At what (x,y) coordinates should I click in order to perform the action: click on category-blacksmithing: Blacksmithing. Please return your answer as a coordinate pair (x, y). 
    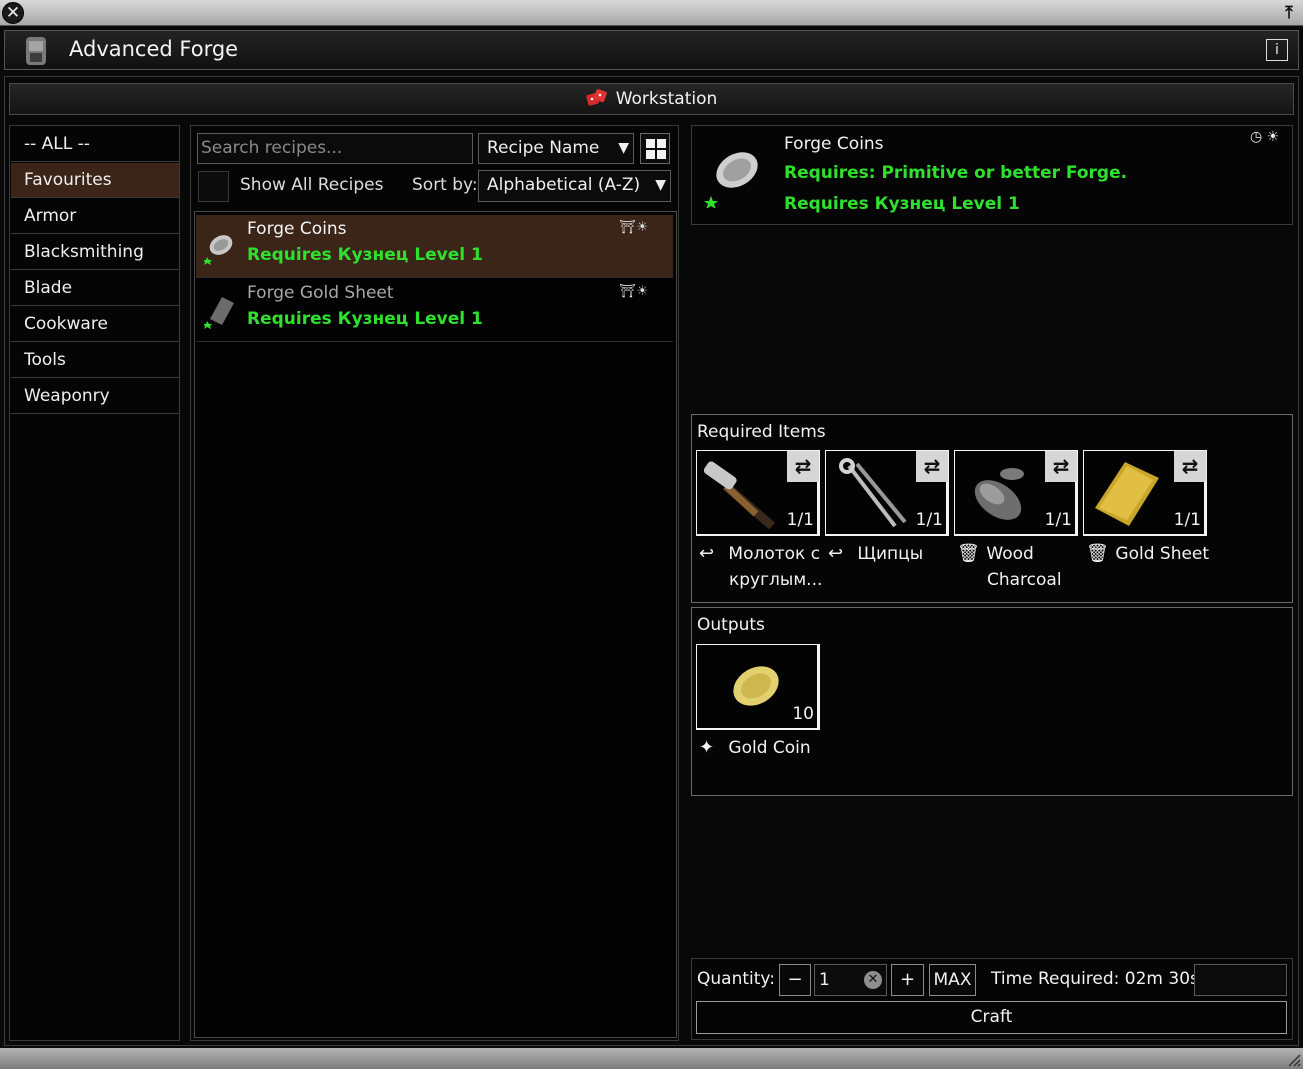
    Looking at the image, I should click on (95, 252).